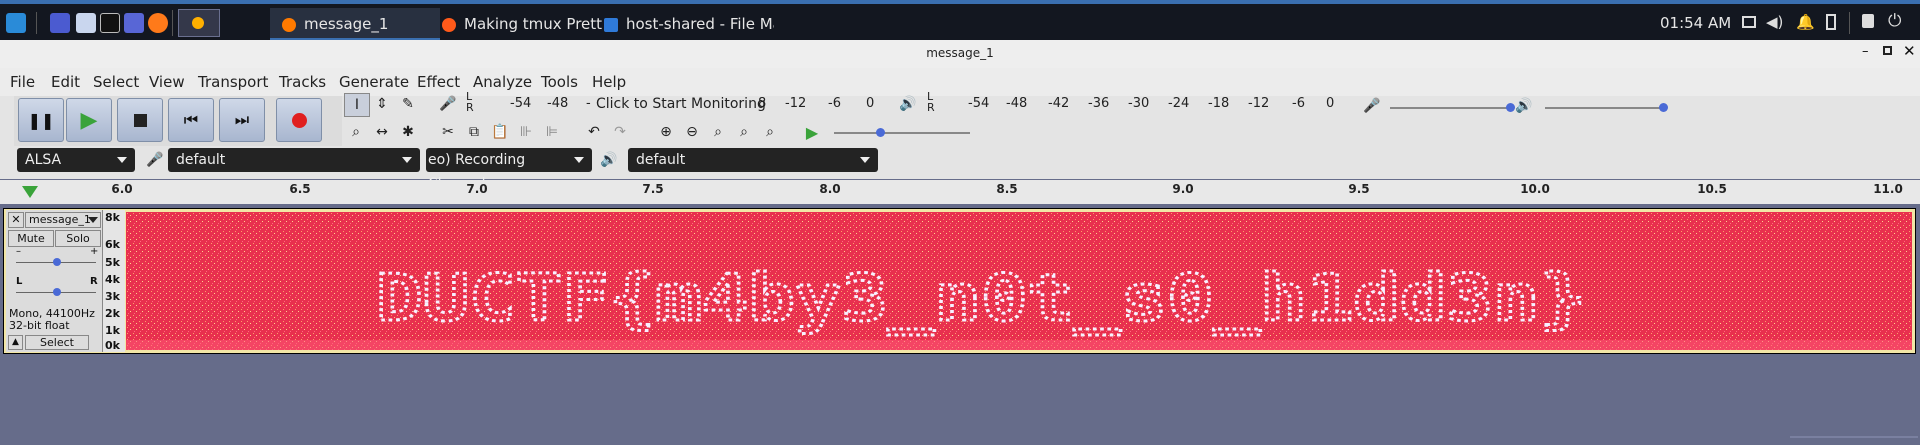 The width and height of the screenshot is (1920, 445). Describe the element at coordinates (382, 104) in the screenshot. I see `envelope-tool-icon: ⇕` at that location.